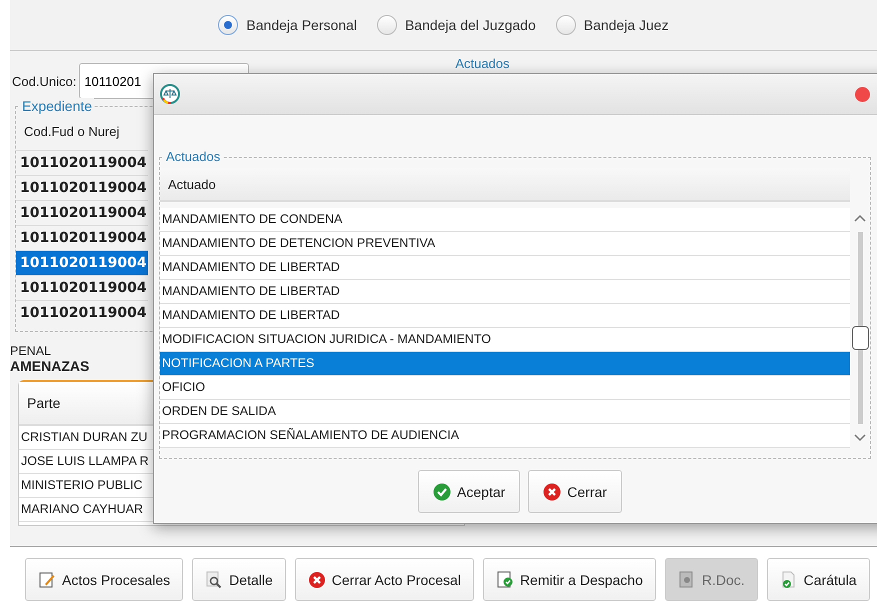 The width and height of the screenshot is (877, 612). Describe the element at coordinates (575, 491) in the screenshot. I see `dialog-button: Cerrar` at that location.